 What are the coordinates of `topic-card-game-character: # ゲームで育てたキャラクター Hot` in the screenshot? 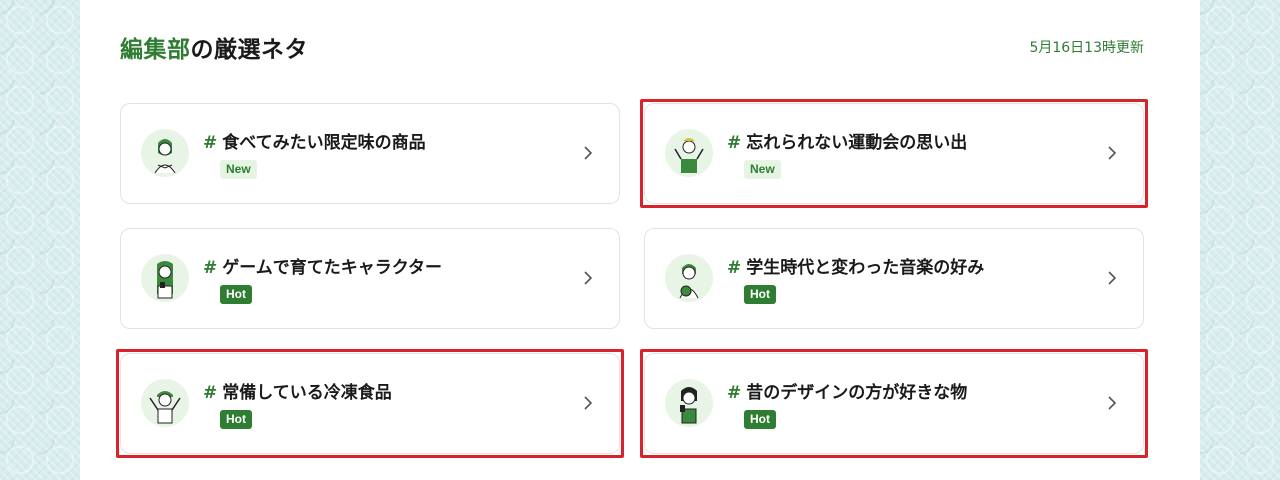 It's located at (370, 278).